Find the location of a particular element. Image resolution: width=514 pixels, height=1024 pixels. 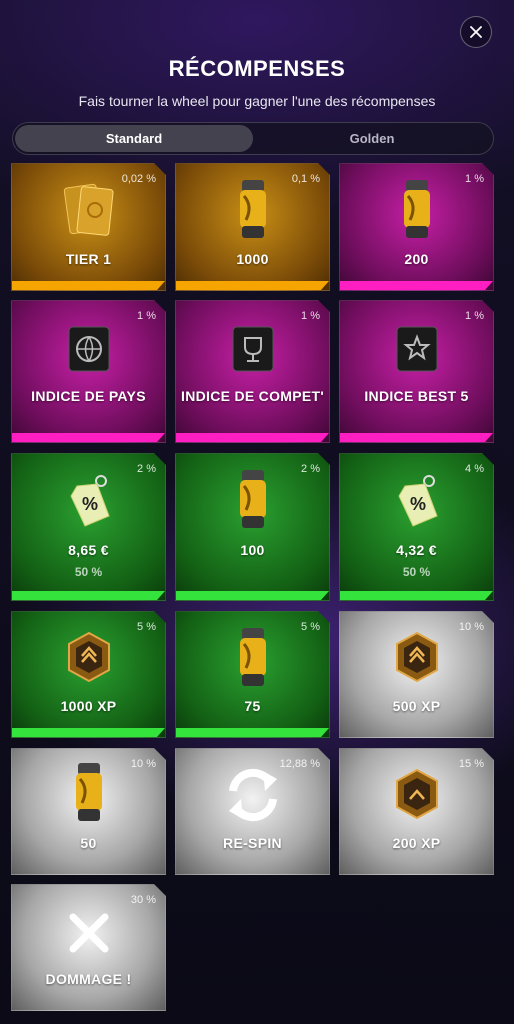

reward-card: 12,88 % RE-SPIN is located at coordinates (252, 811).